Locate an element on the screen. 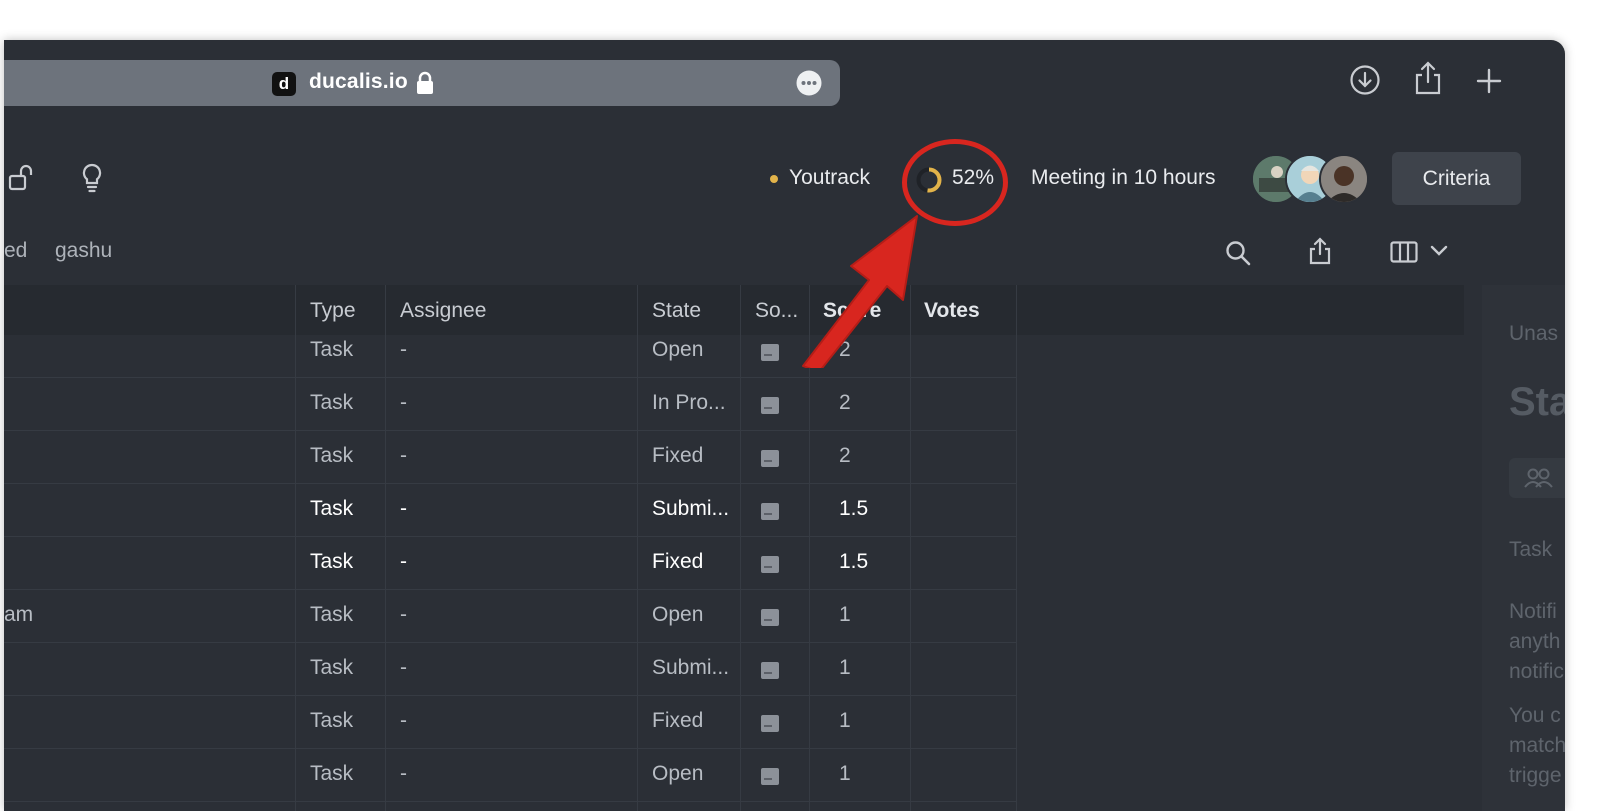  column-header-type: Type is located at coordinates (333, 311).